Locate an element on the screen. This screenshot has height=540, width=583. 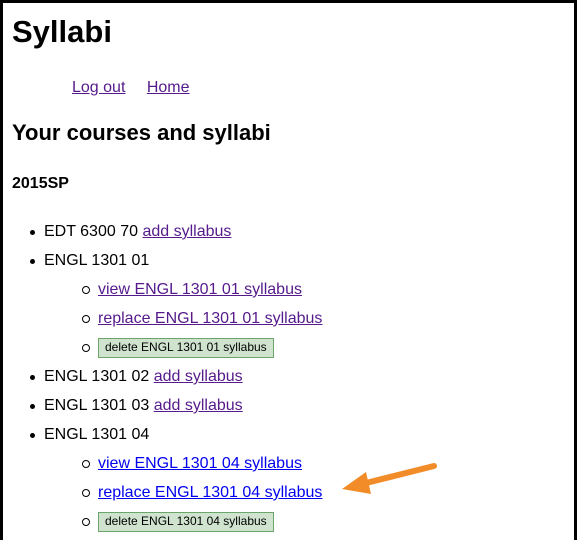
delete-syllabus-button: delete ENGL 1301 01 syllabus is located at coordinates (186, 348).